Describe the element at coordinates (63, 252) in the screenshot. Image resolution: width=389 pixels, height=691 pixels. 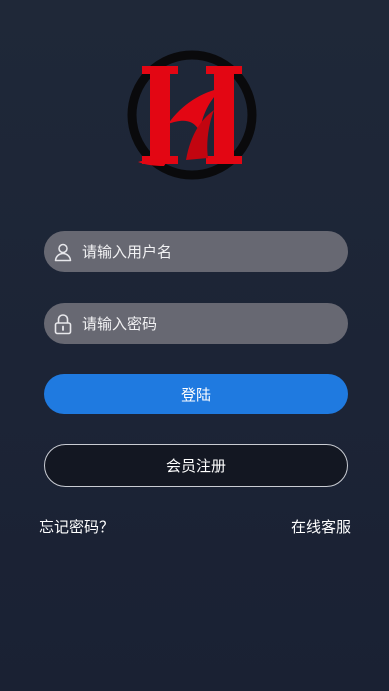
I see `user-icon` at that location.